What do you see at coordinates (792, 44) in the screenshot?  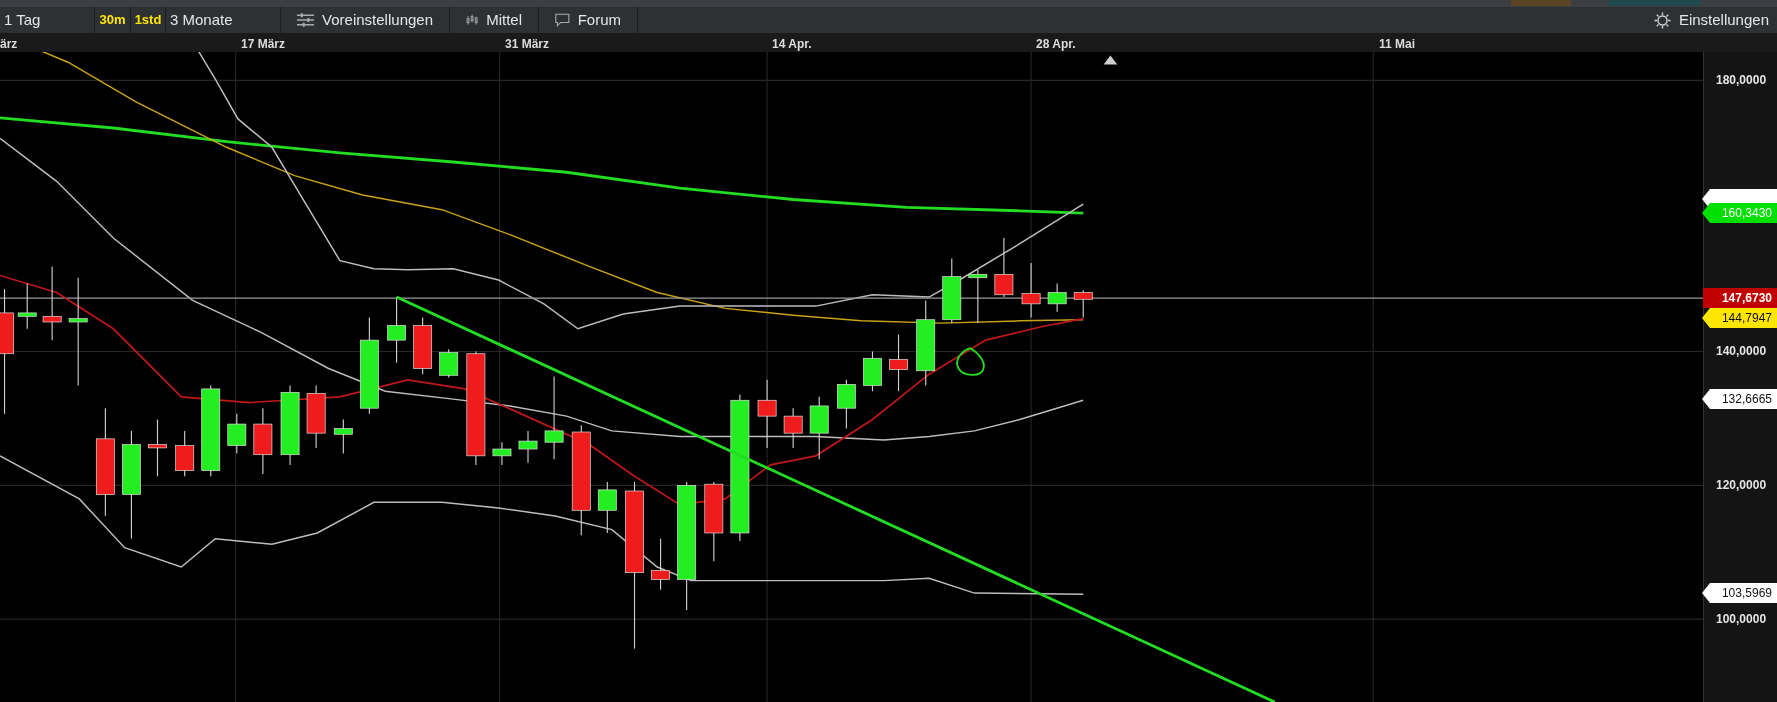 I see `date-label: 14 Apr.` at bounding box center [792, 44].